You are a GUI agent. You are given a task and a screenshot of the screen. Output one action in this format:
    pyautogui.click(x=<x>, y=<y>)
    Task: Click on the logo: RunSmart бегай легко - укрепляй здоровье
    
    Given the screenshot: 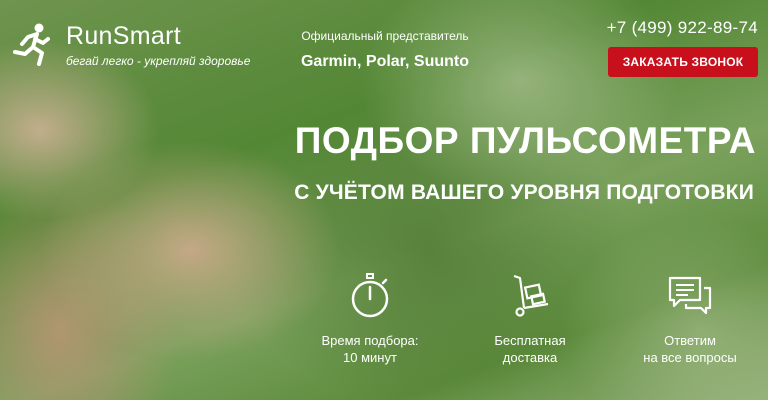 What is the action you would take?
    pyautogui.click(x=131, y=45)
    